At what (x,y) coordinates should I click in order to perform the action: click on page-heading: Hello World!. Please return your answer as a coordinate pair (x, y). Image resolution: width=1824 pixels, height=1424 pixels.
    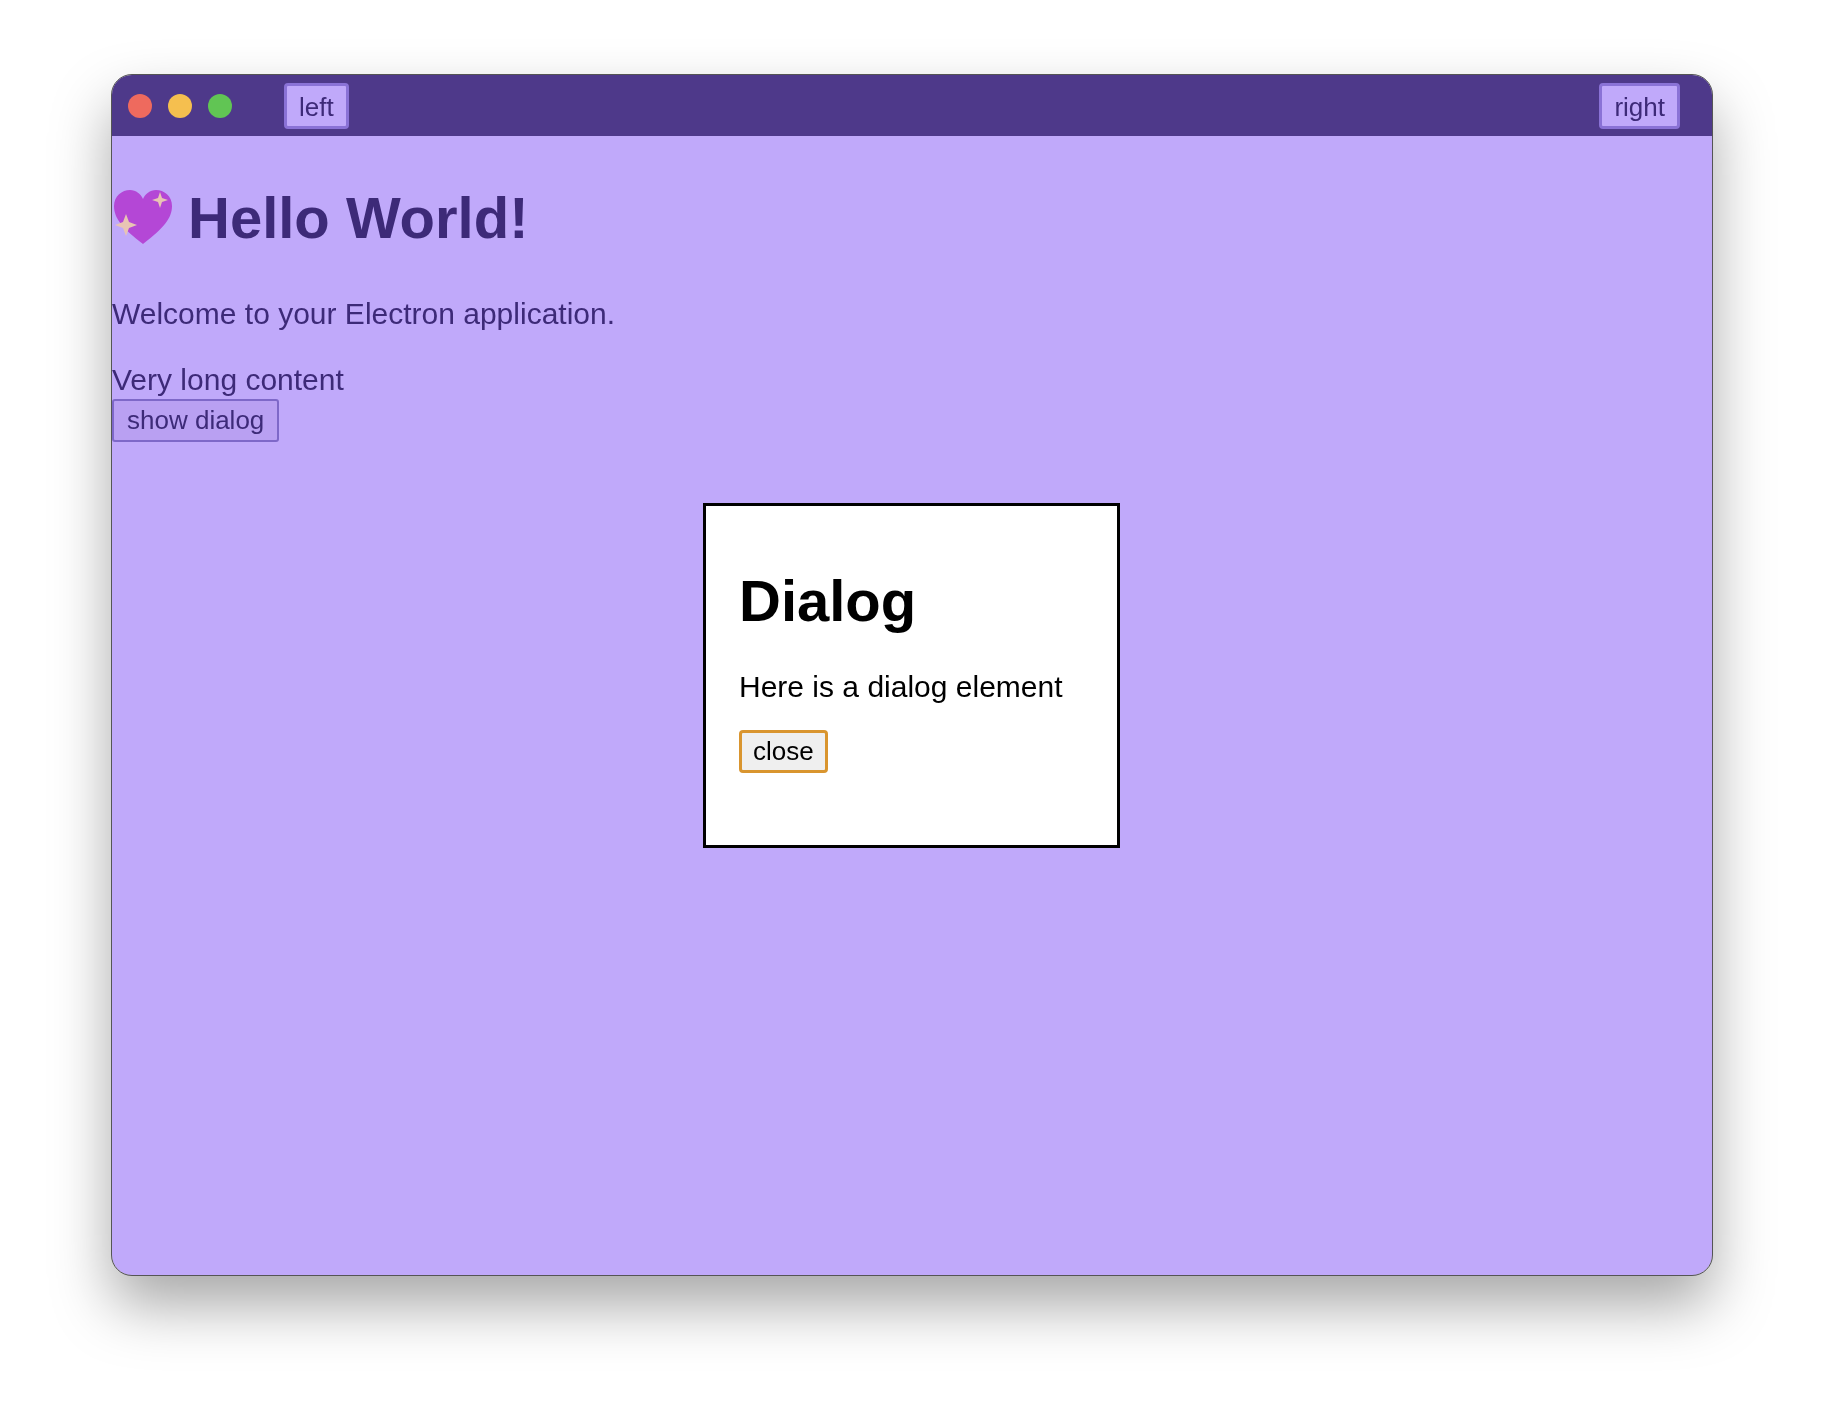
    Looking at the image, I should click on (358, 217).